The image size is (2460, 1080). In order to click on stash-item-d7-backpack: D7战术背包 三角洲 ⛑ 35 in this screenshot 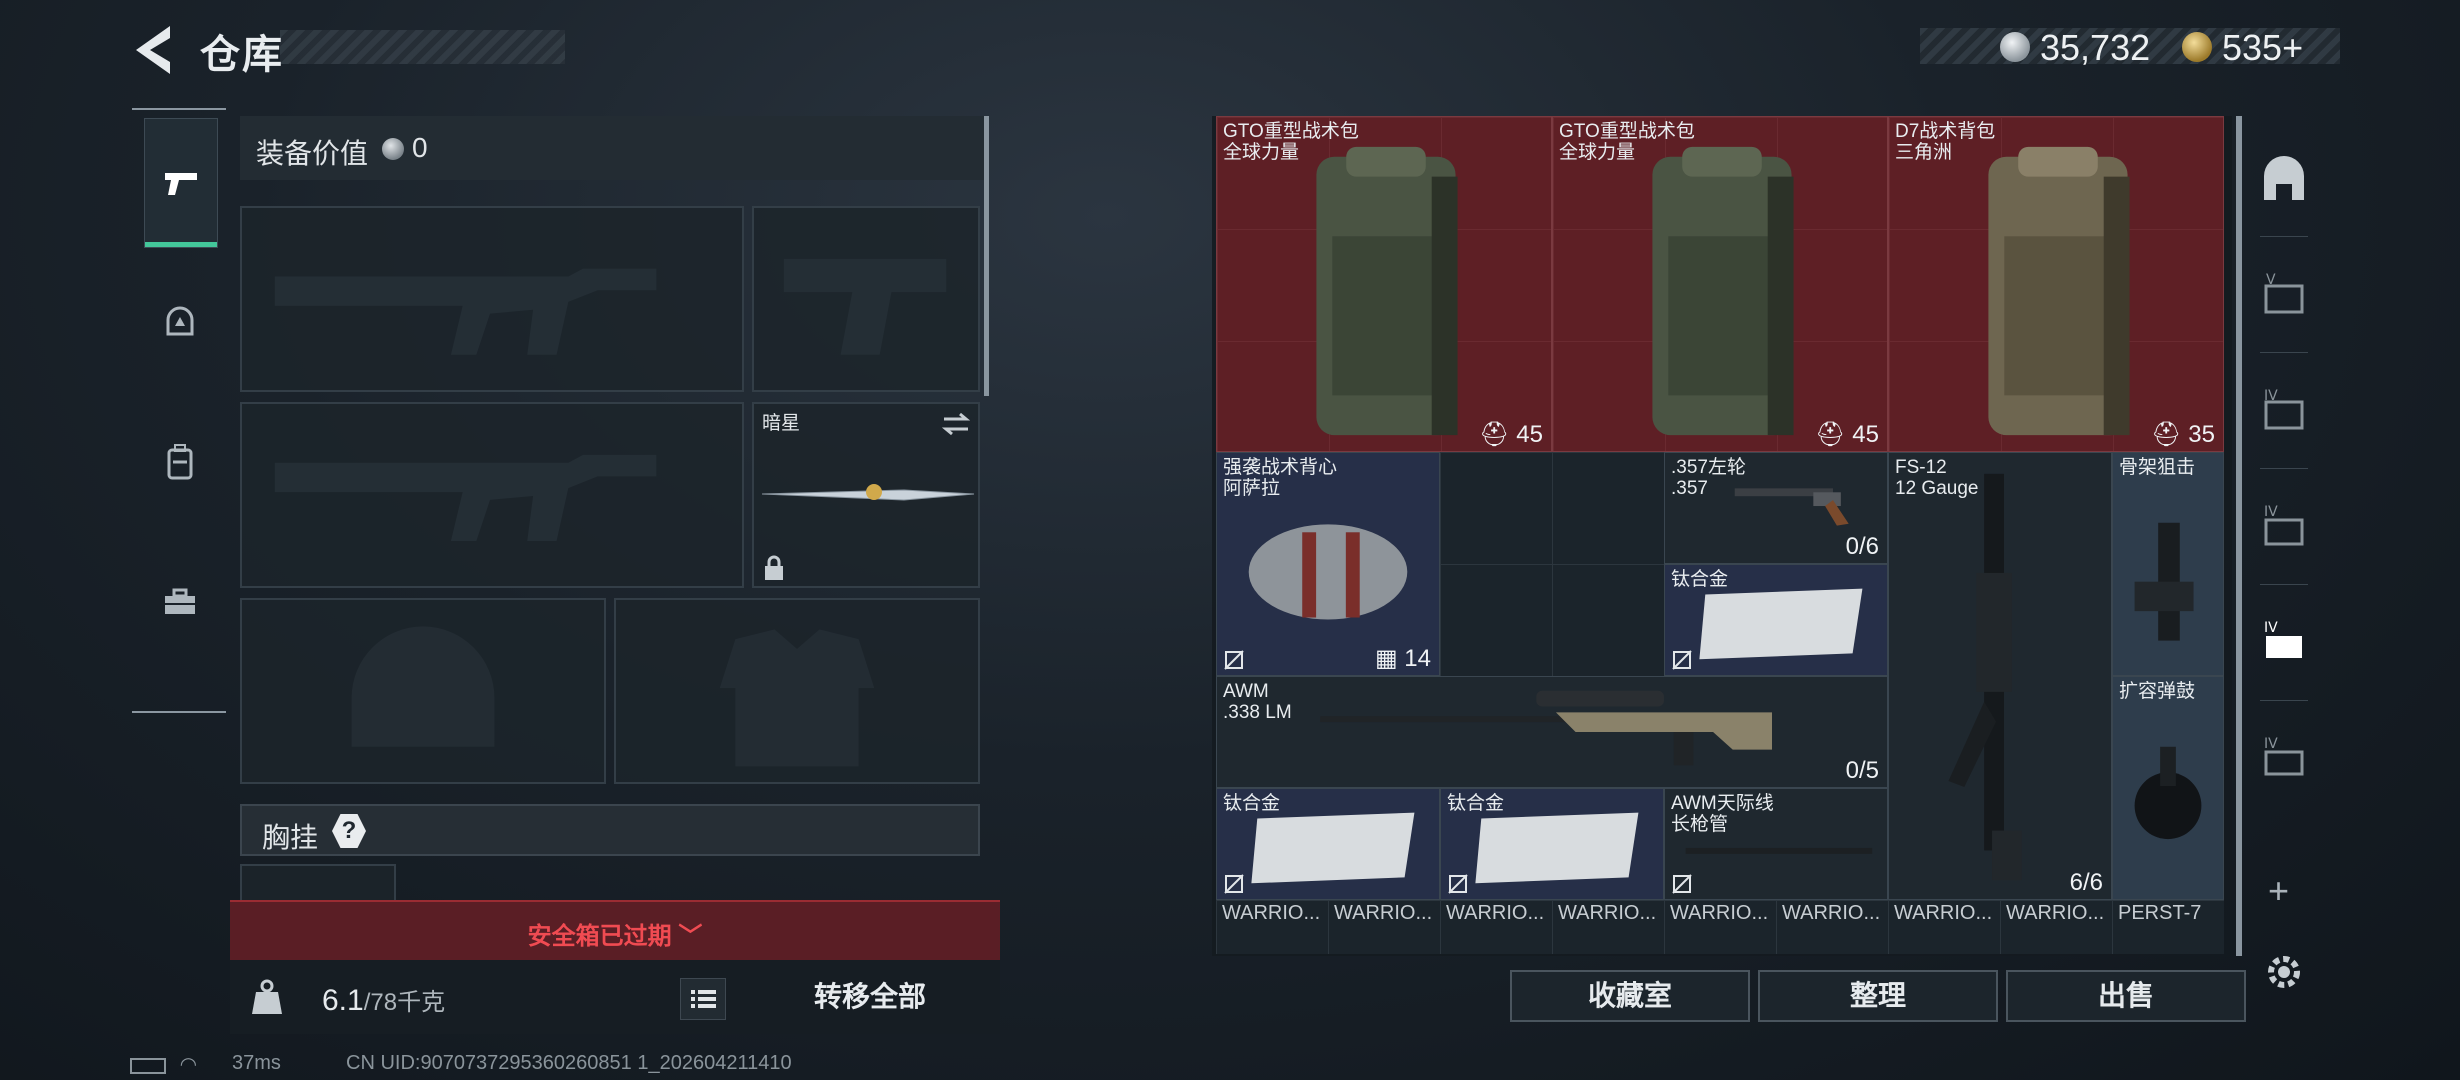, I will do `click(2056, 284)`.